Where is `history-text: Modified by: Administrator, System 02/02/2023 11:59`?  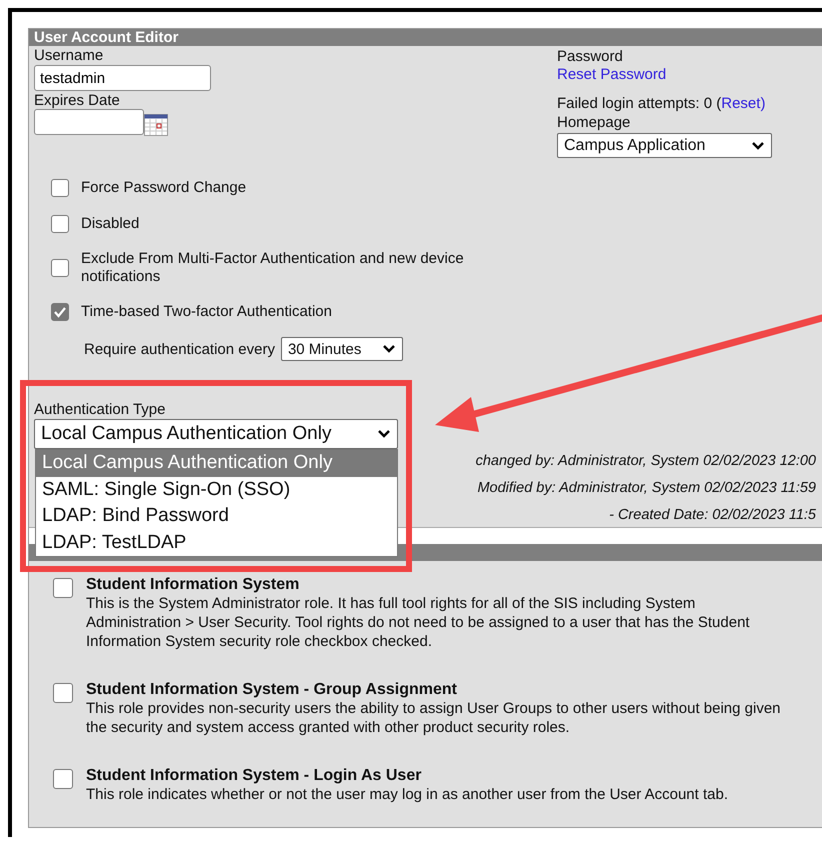
history-text: Modified by: Administrator, System 02/02/2023 11:59 is located at coordinates (646, 488).